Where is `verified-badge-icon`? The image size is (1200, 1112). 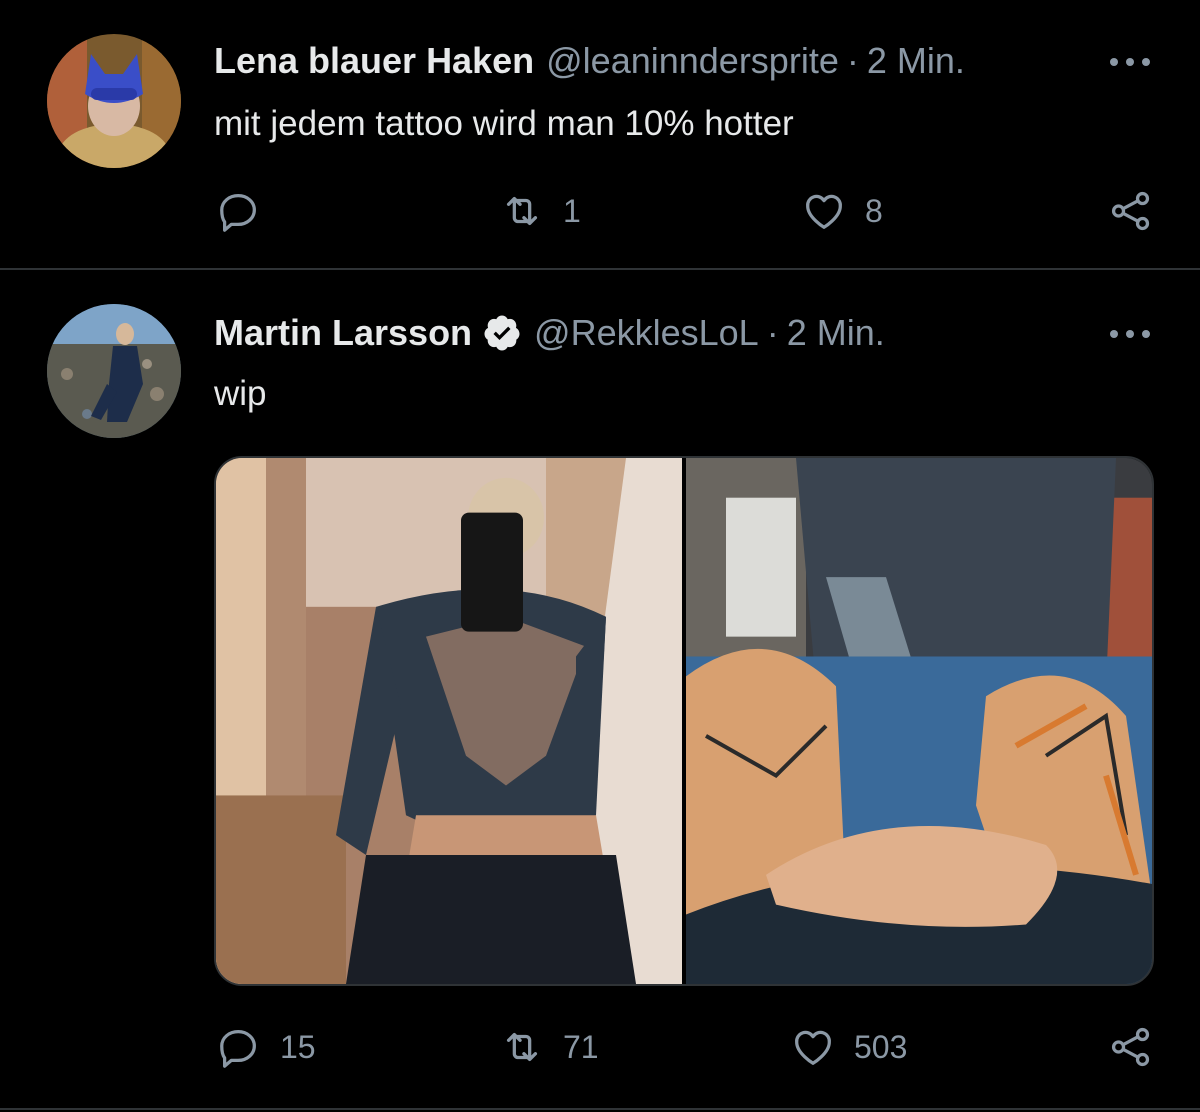 verified-badge-icon is located at coordinates (502, 333).